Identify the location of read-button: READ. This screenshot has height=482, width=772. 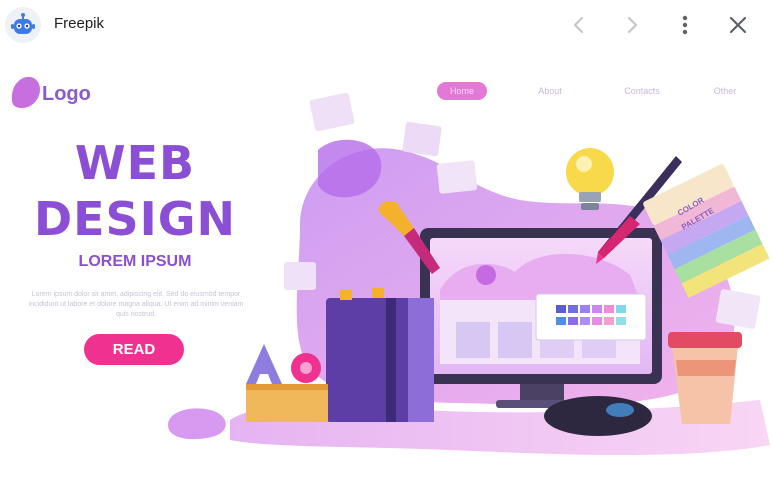
(134, 349).